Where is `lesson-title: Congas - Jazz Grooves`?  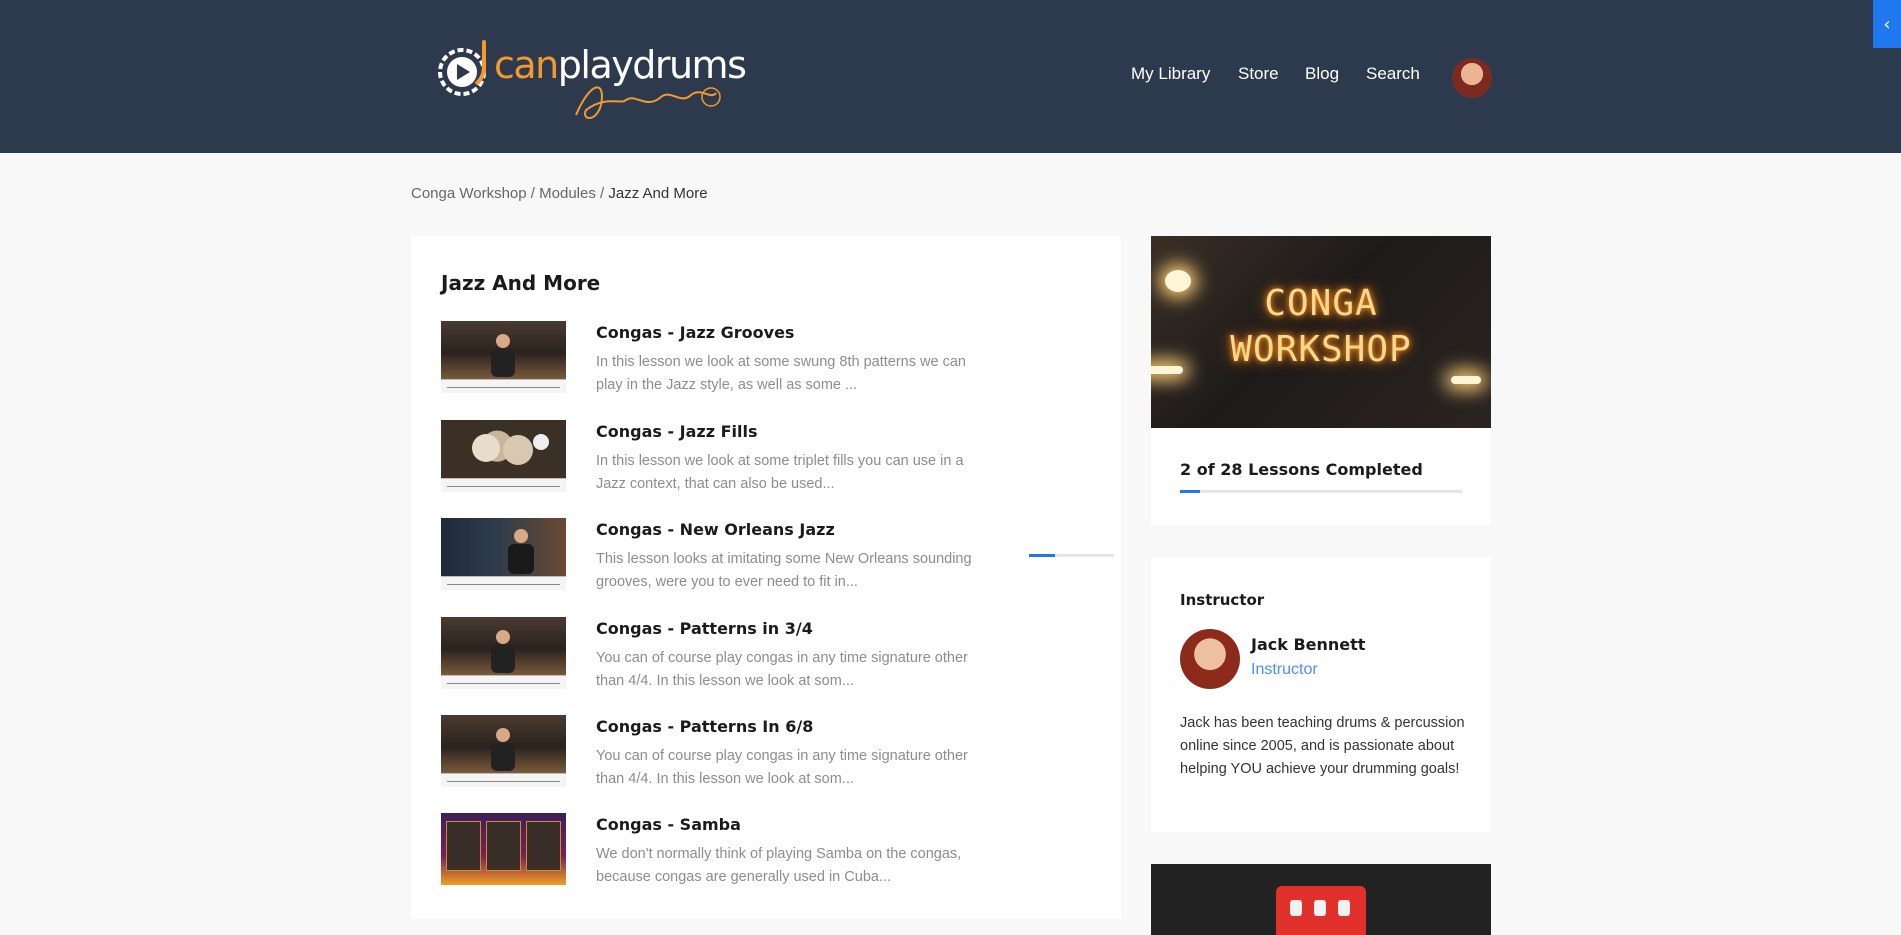 lesson-title: Congas - Jazz Grooves is located at coordinates (695, 332).